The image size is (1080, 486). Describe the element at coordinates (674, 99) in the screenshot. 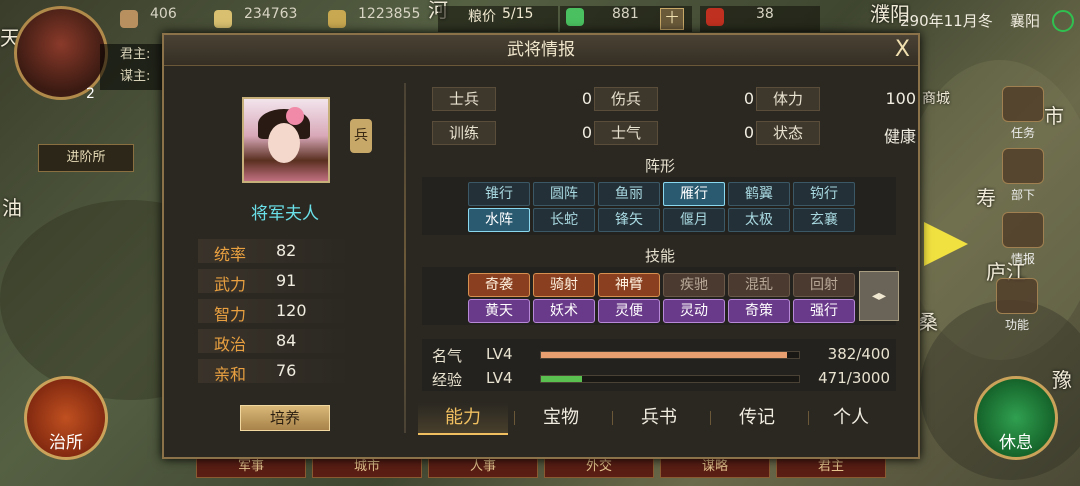

I see `attribute-wounded: 伤兵 0` at that location.